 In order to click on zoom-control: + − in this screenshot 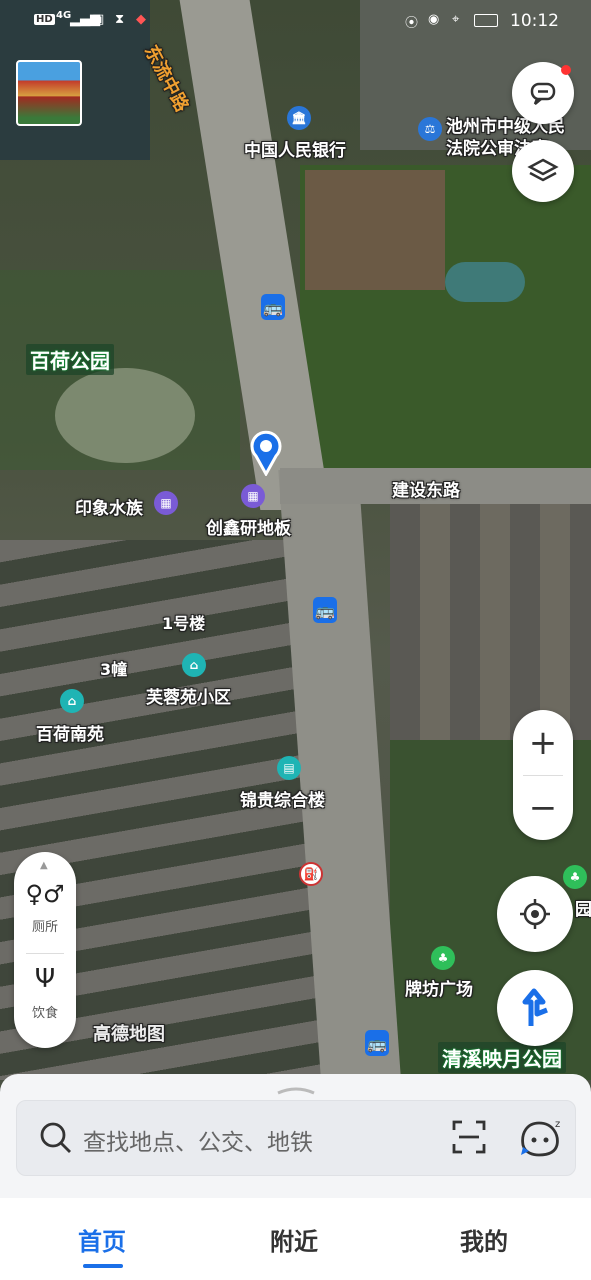, I will do `click(543, 775)`.